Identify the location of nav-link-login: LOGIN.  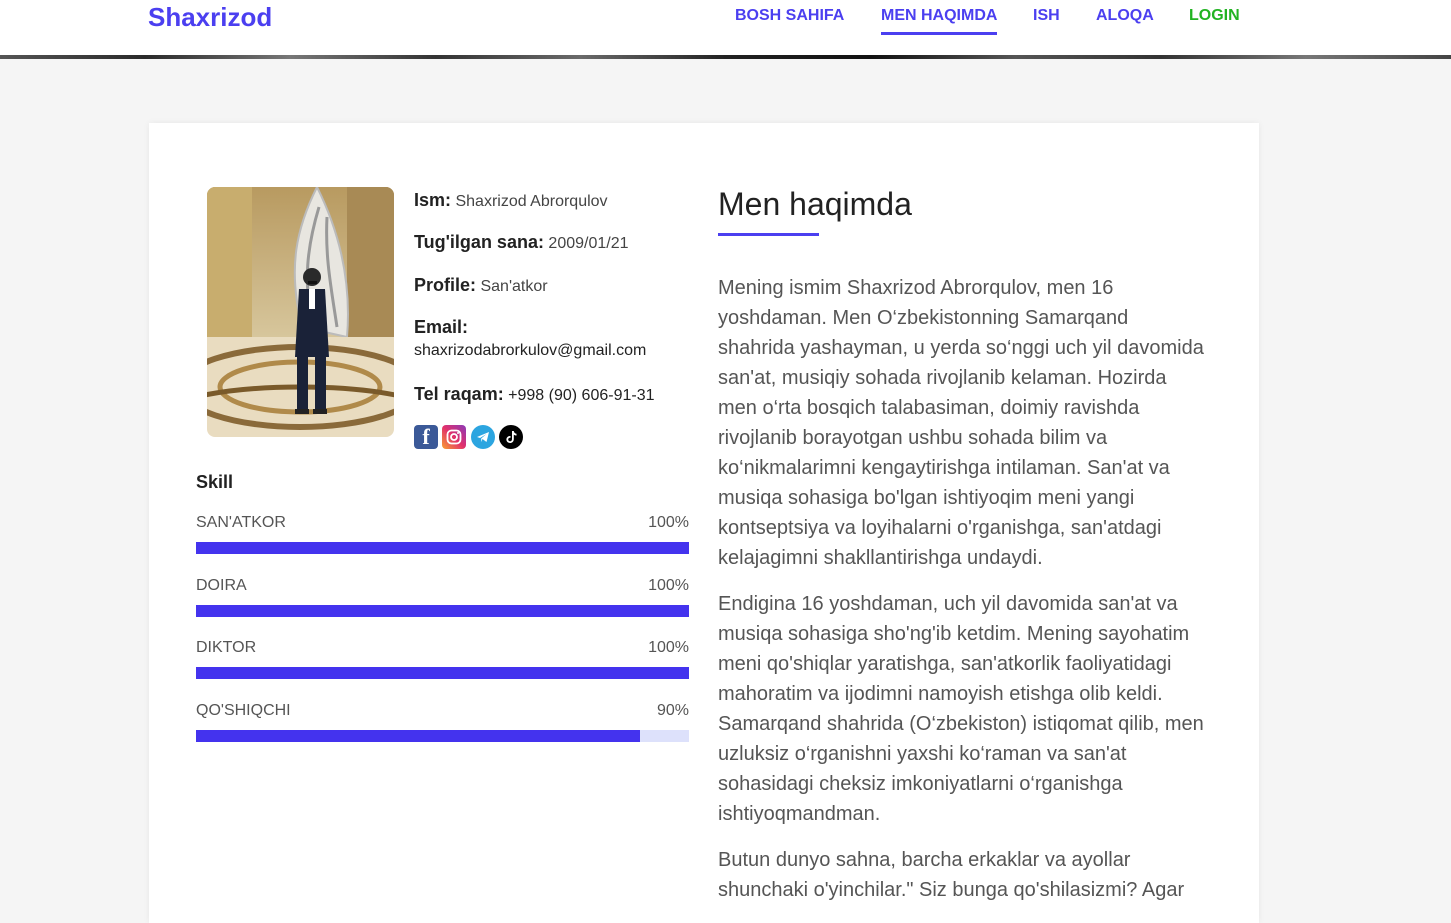
(1214, 16).